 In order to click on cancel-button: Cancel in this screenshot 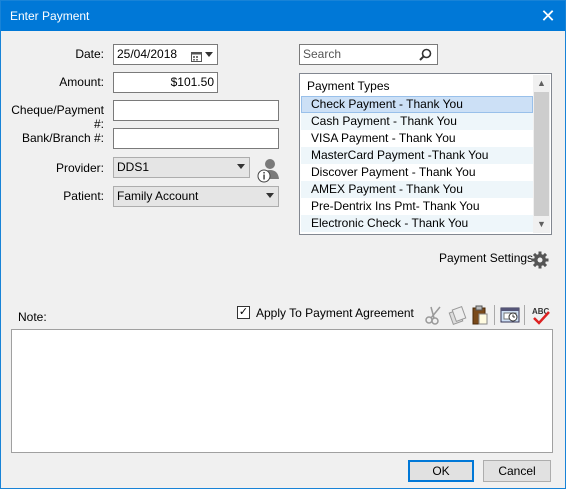, I will do `click(517, 471)`.